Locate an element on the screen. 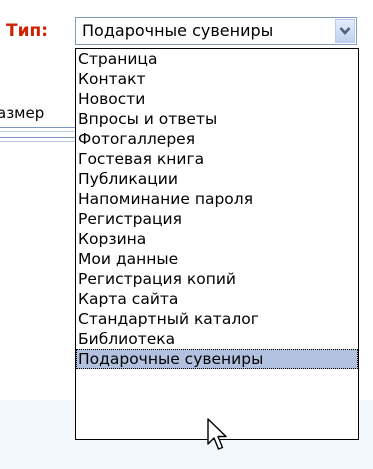  mouse-pointer-icon is located at coordinates (217, 434).